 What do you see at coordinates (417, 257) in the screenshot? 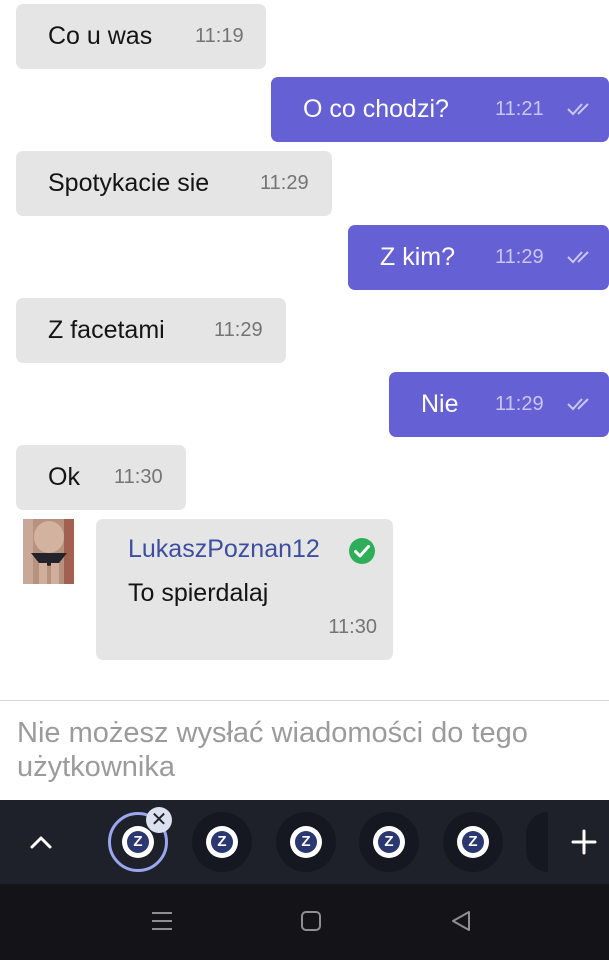
I see `message-text: Z kim?` at bounding box center [417, 257].